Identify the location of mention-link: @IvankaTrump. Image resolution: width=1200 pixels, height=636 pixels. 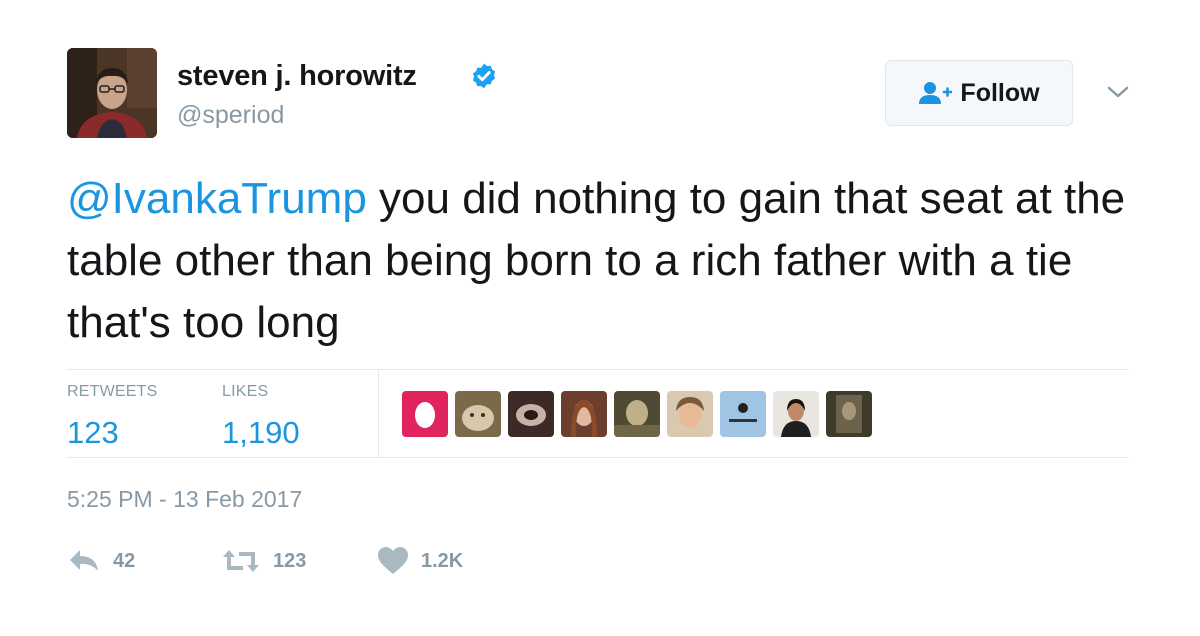
(217, 198).